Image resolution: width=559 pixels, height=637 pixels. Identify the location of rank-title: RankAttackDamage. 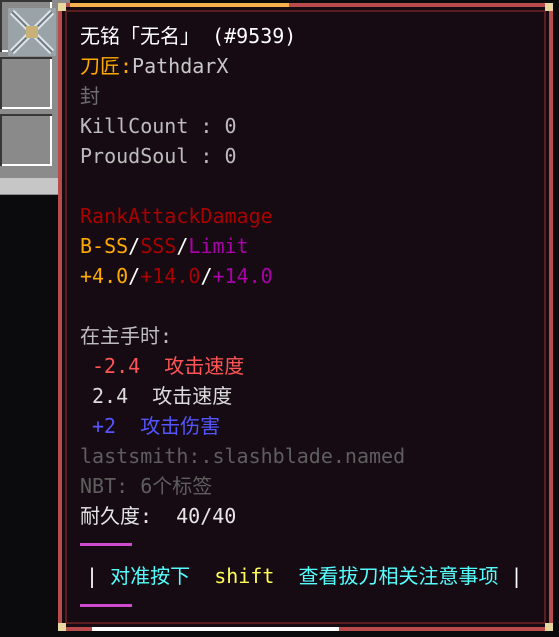
(176, 216).